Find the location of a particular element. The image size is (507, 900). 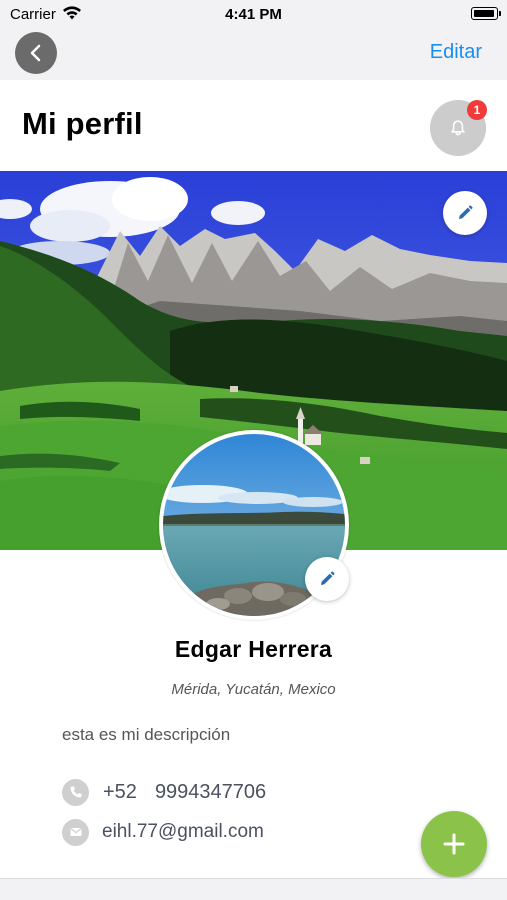

back-button is located at coordinates (36, 53).